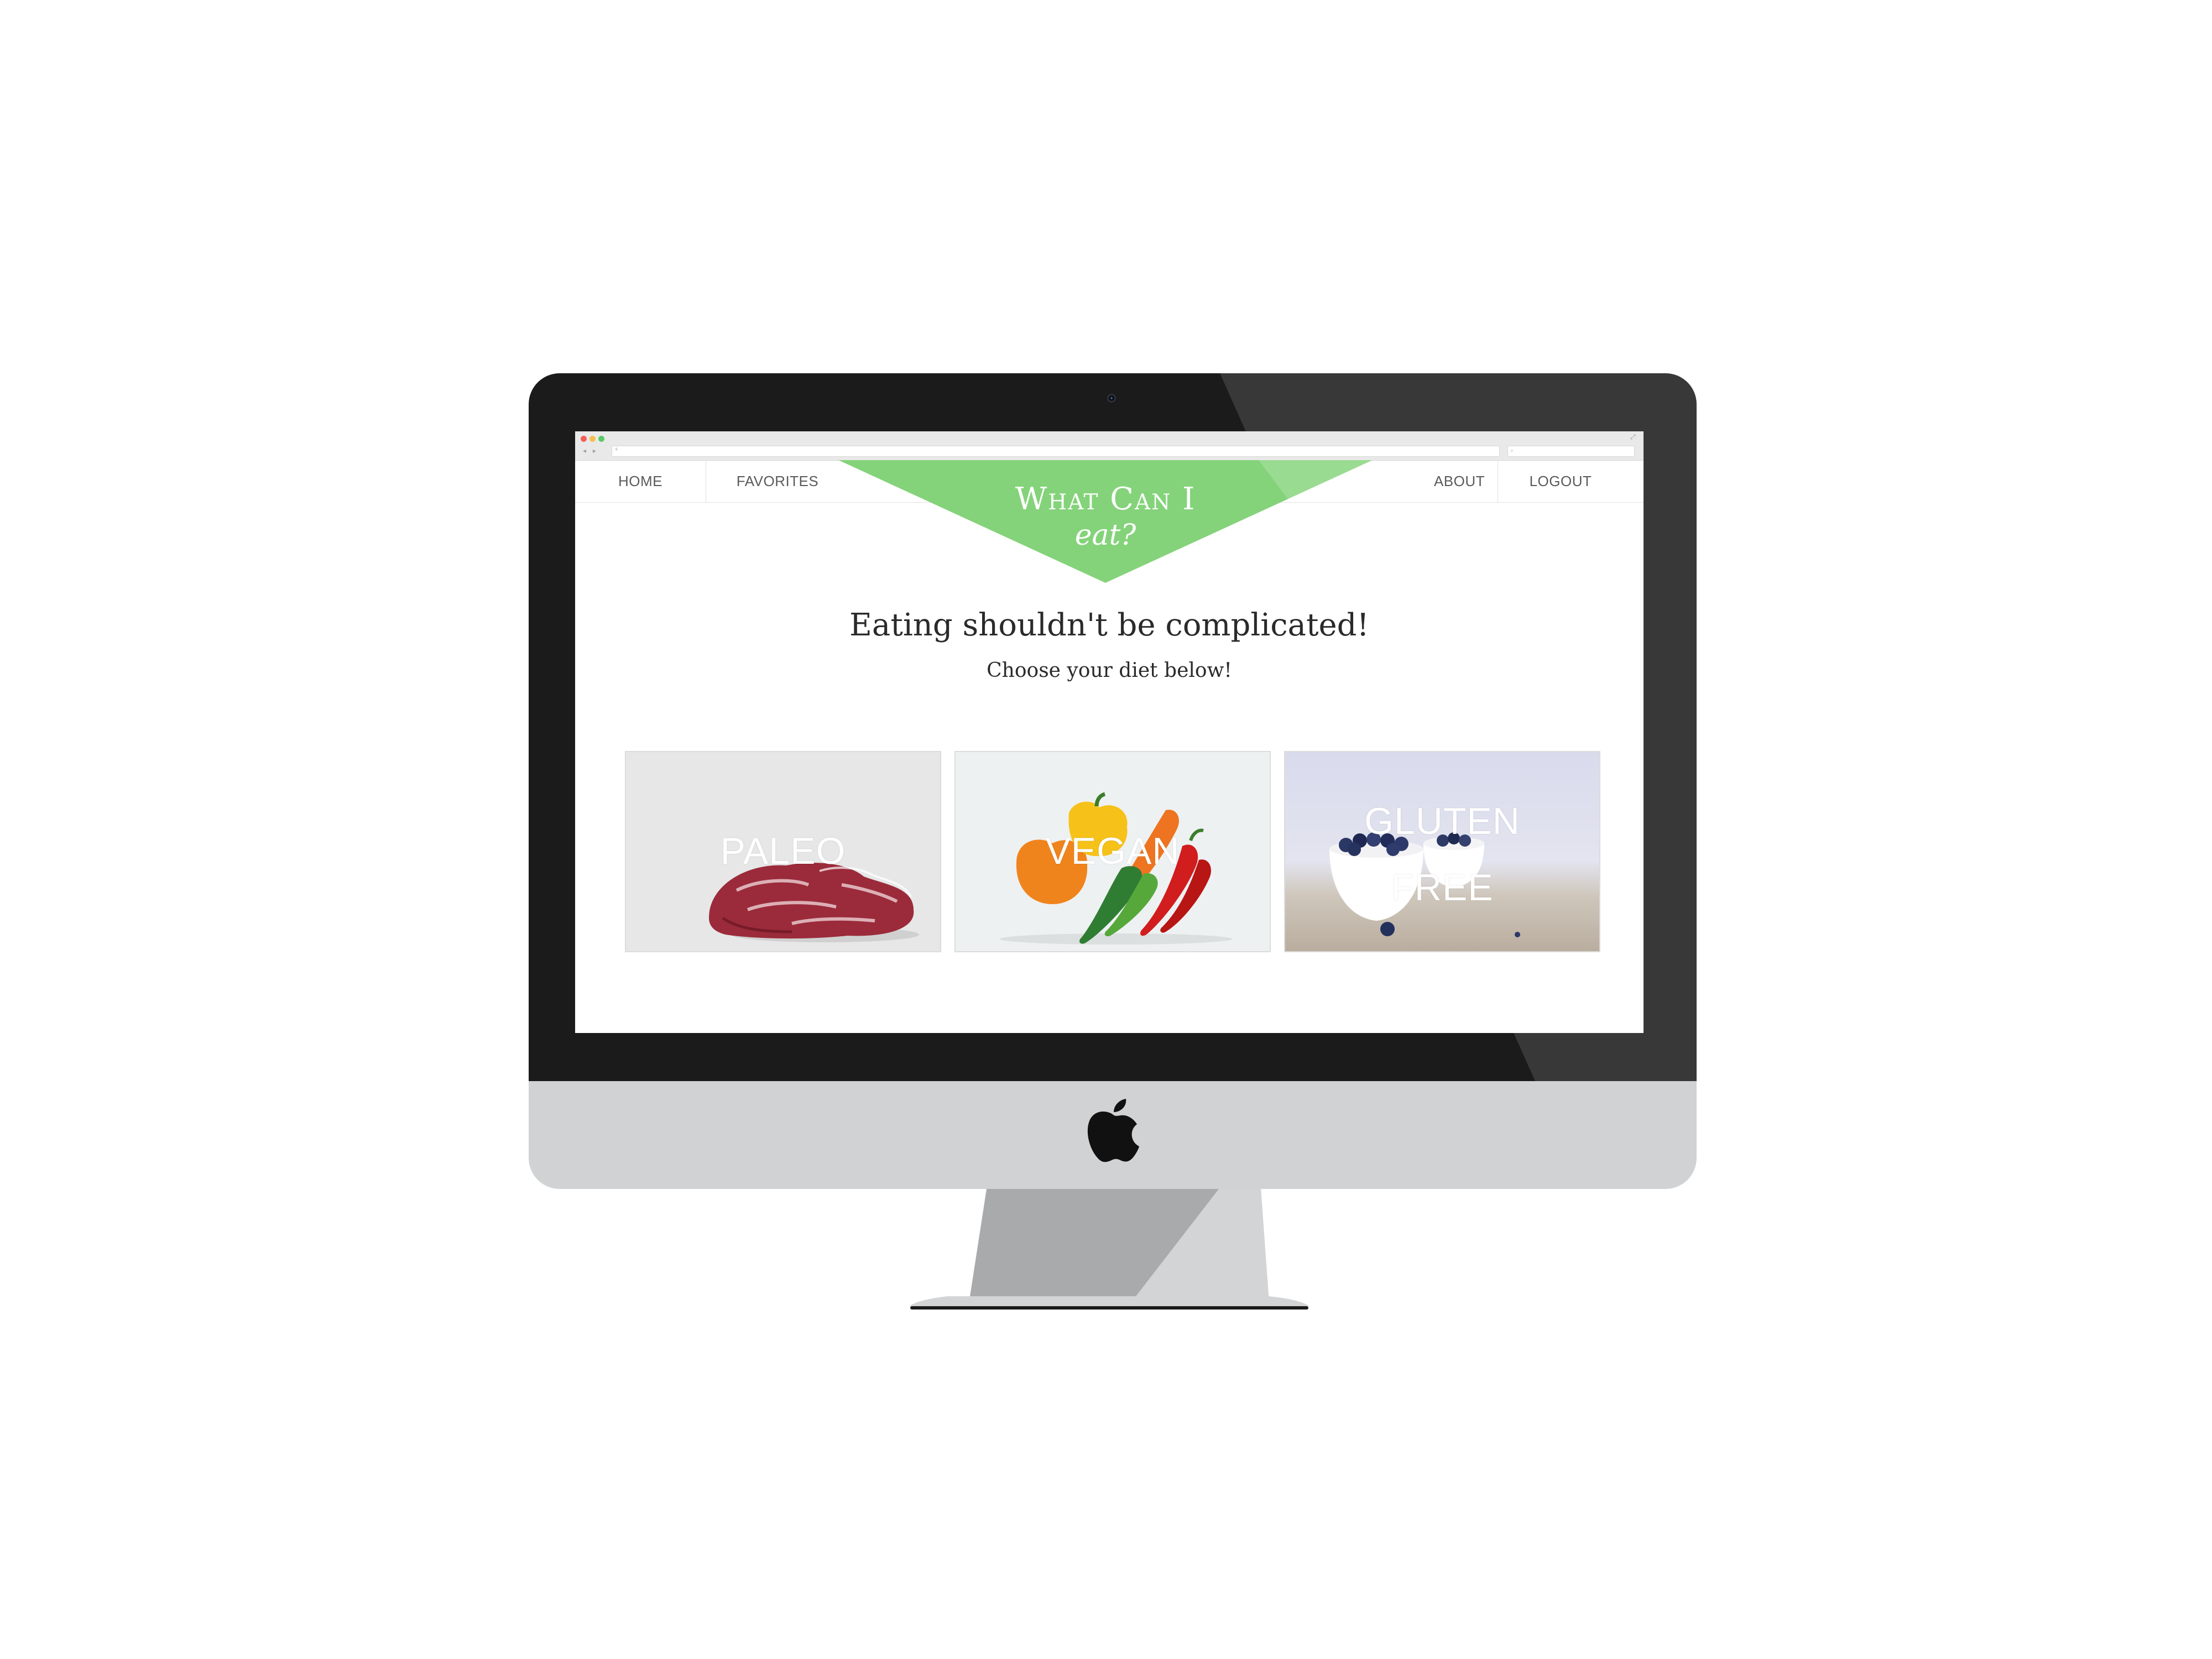  What do you see at coordinates (593, 439) in the screenshot?
I see `minimize-window-button` at bounding box center [593, 439].